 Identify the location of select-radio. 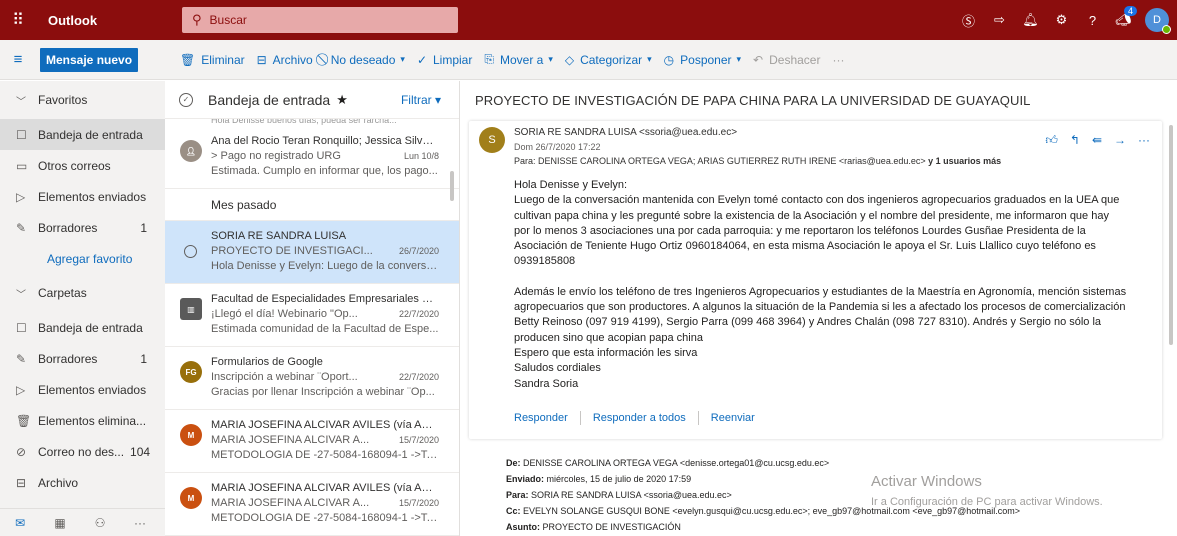
(190, 251).